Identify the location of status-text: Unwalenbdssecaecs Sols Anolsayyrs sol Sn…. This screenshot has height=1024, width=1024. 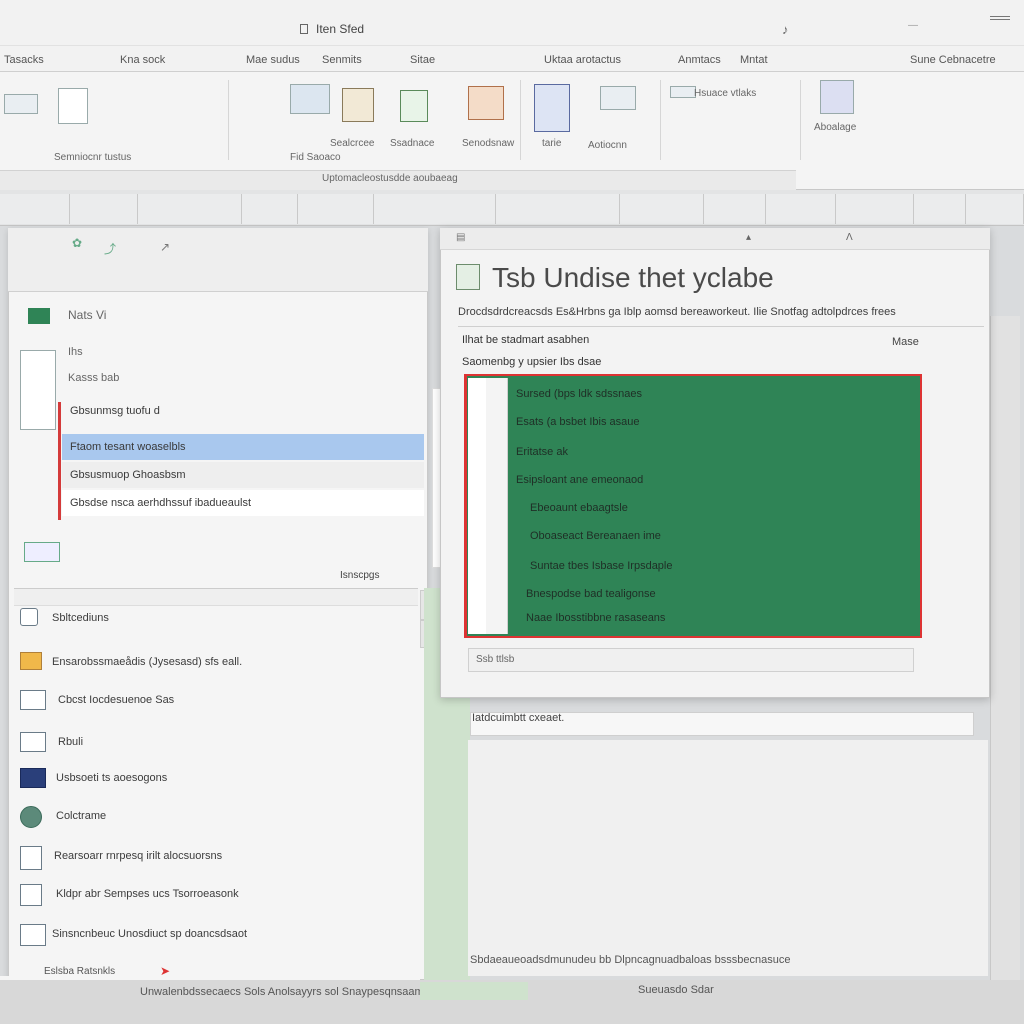
(282, 992).